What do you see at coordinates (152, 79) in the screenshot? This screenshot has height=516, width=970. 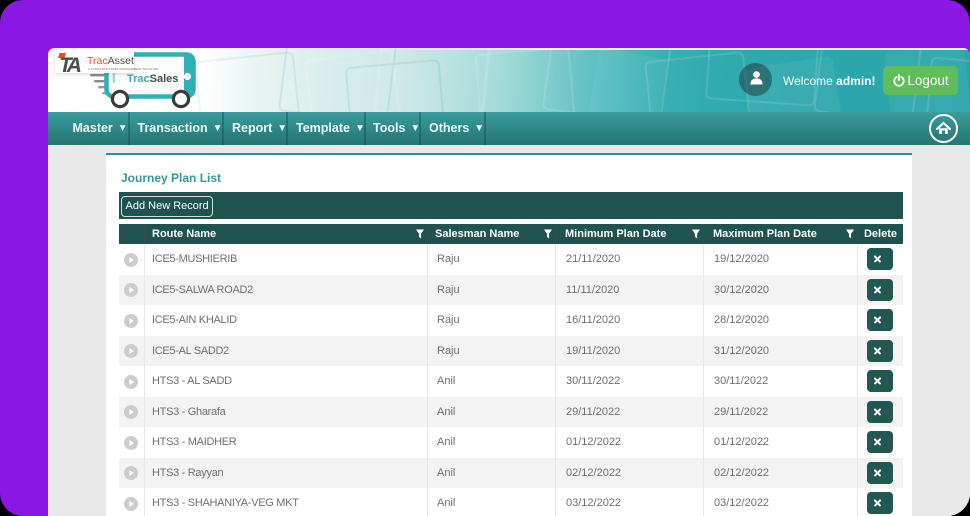 I see `svg-text: TracSales` at bounding box center [152, 79].